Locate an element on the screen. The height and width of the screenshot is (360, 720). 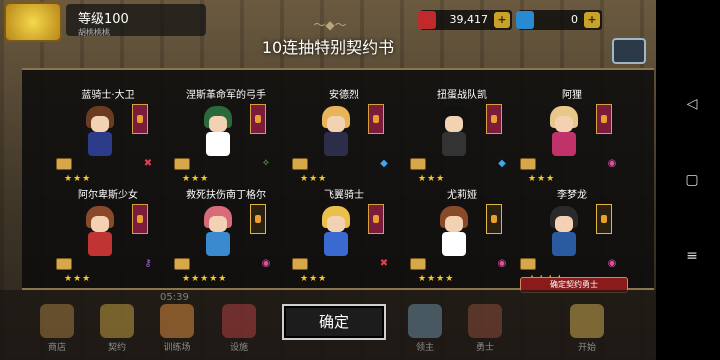
nav-item: 契约 is located at coordinates (117, 328).